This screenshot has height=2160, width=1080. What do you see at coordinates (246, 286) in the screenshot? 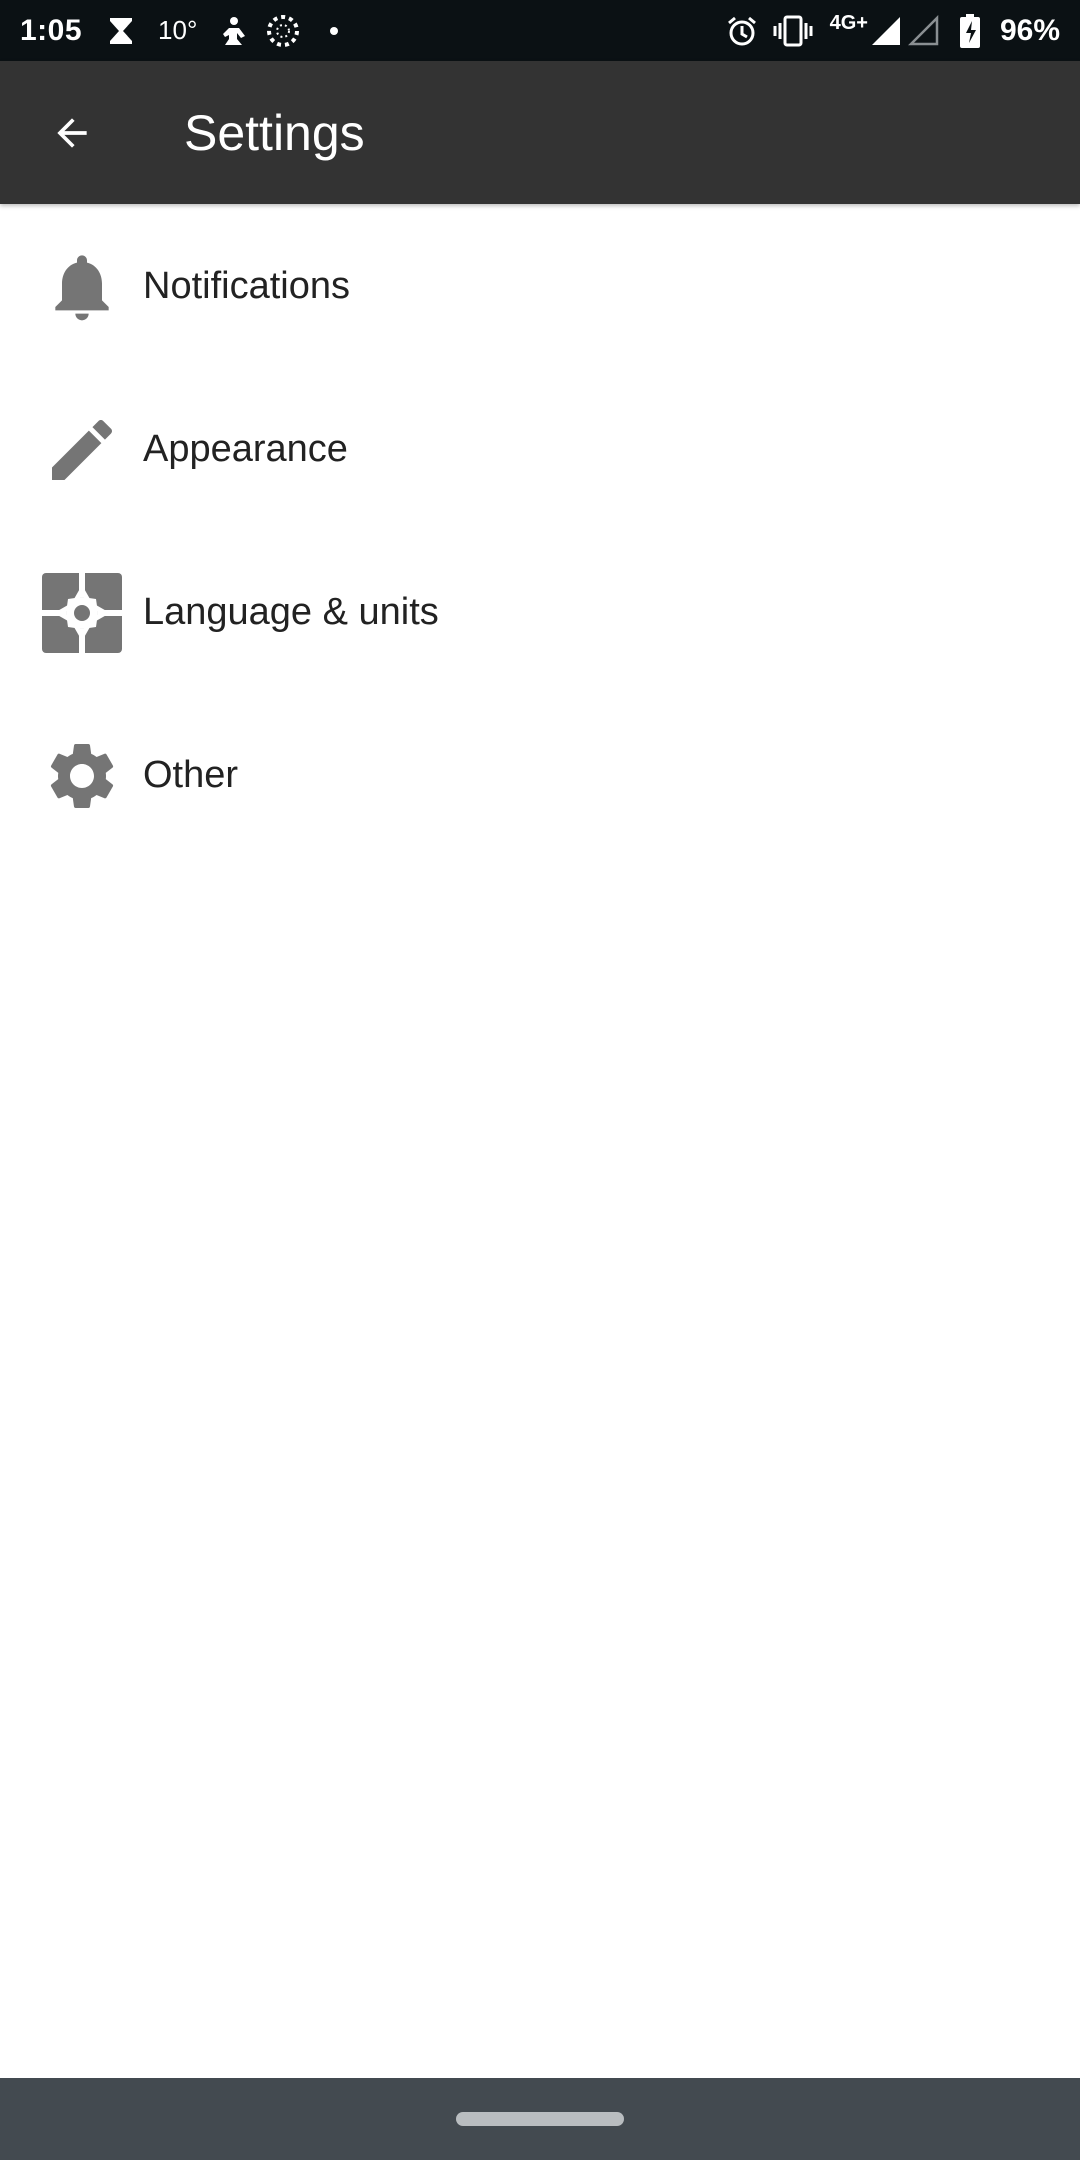
I see `settings-item-label: Notifications` at bounding box center [246, 286].